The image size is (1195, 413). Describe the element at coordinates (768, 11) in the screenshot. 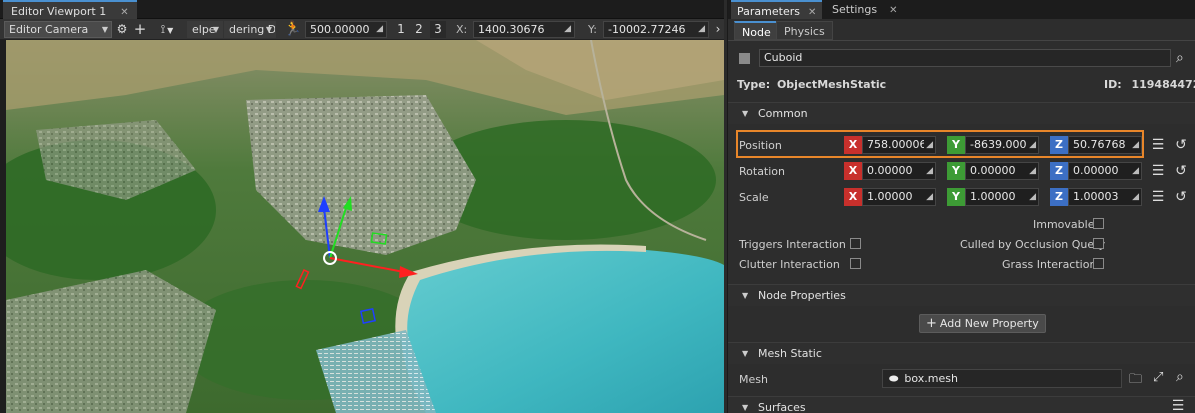

I see `tab-label: Parameters` at that location.